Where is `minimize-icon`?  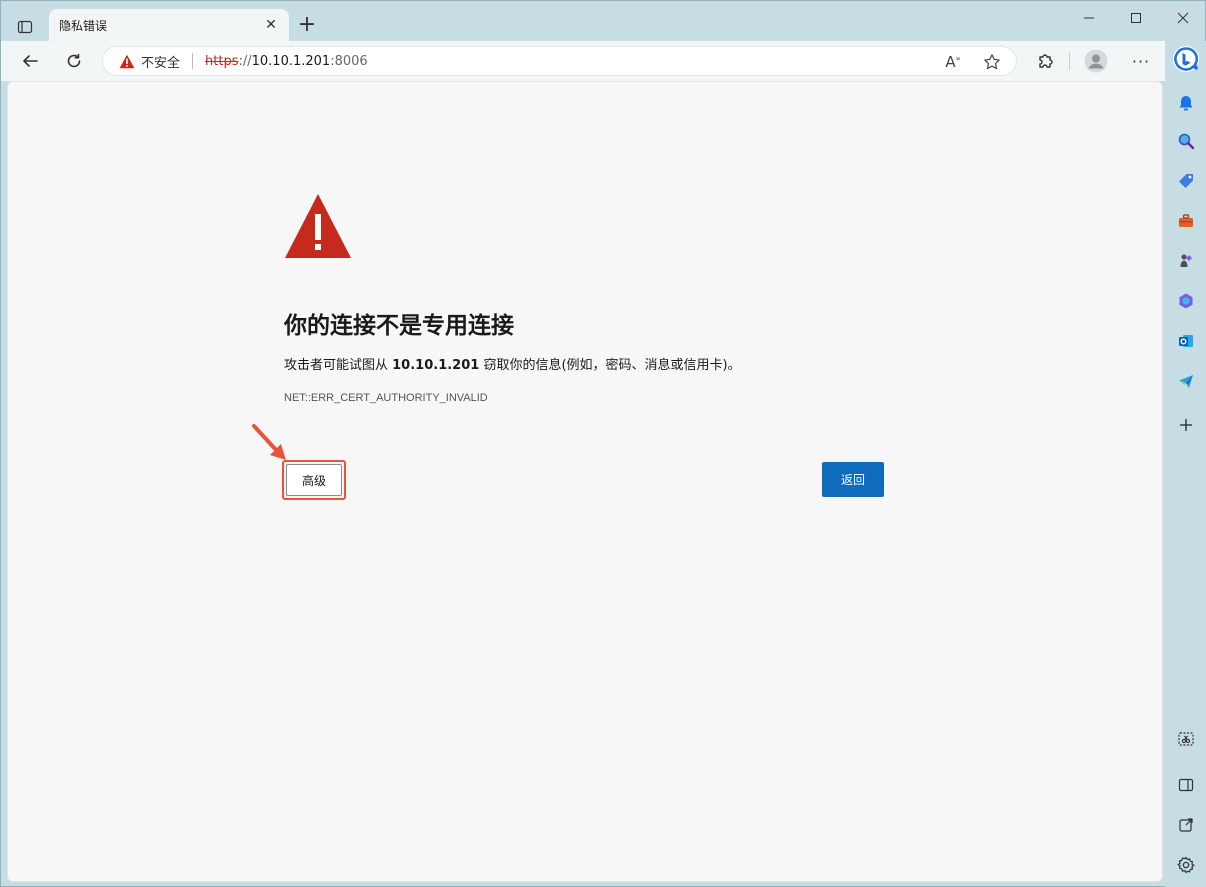
minimize-icon is located at coordinates (1089, 18).